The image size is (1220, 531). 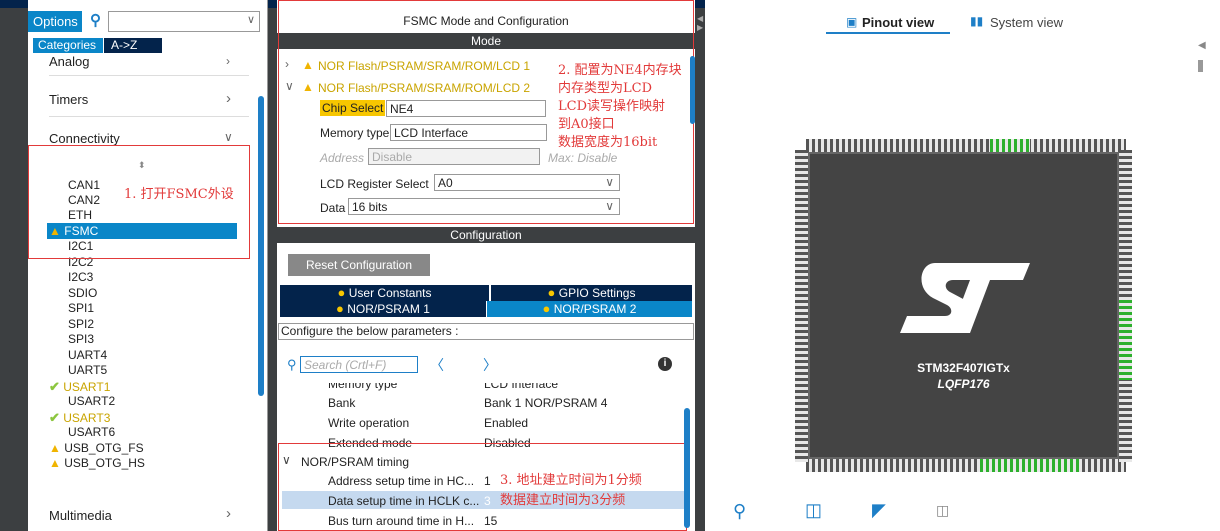 What do you see at coordinates (80, 277) in the screenshot?
I see `peripheral-item-i2c3: I2C3` at bounding box center [80, 277].